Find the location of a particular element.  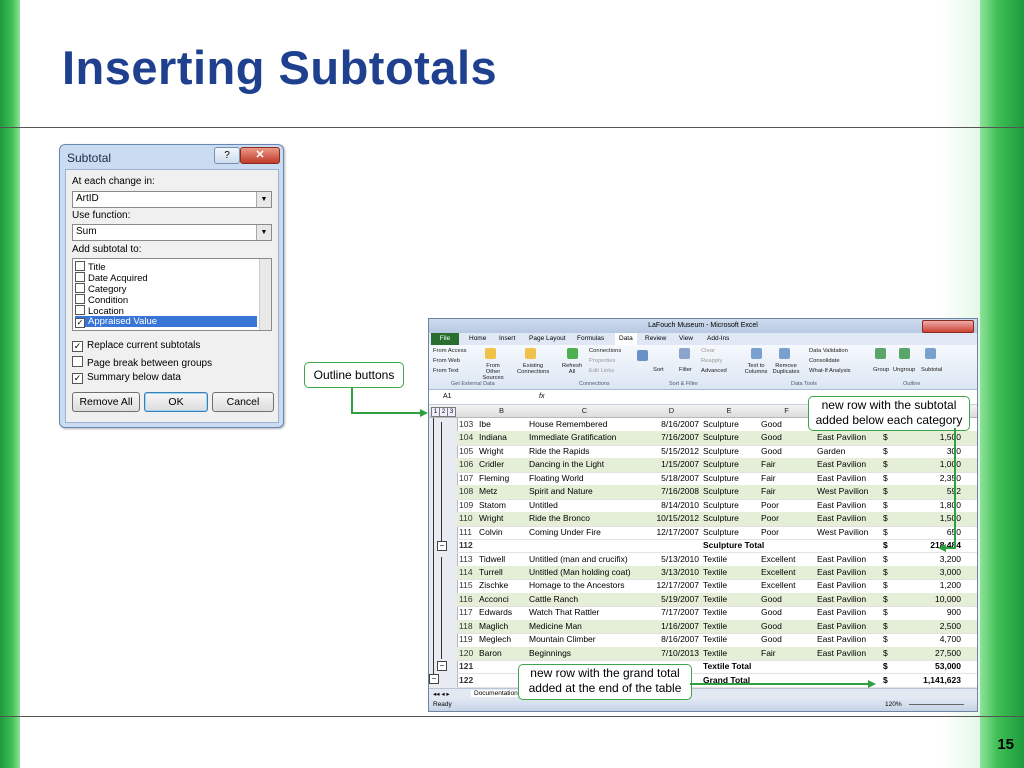

column-header: F is located at coordinates (786, 410).